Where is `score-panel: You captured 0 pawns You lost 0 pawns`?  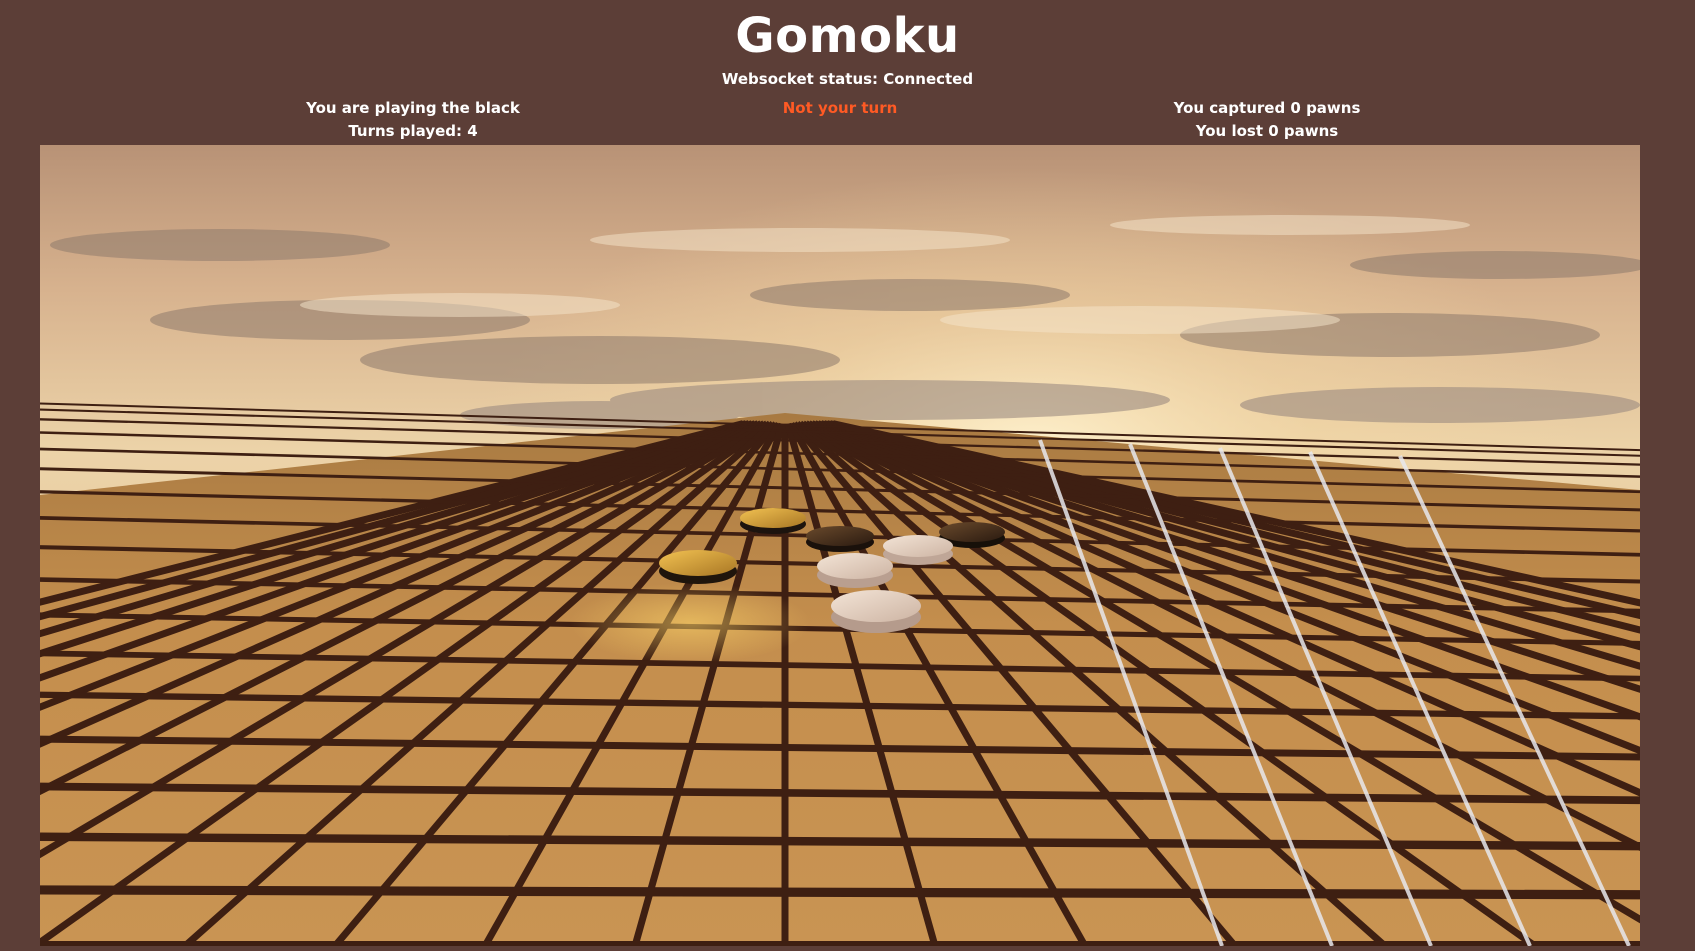 score-panel: You captured 0 pawns You lost 0 pawns is located at coordinates (1267, 120).